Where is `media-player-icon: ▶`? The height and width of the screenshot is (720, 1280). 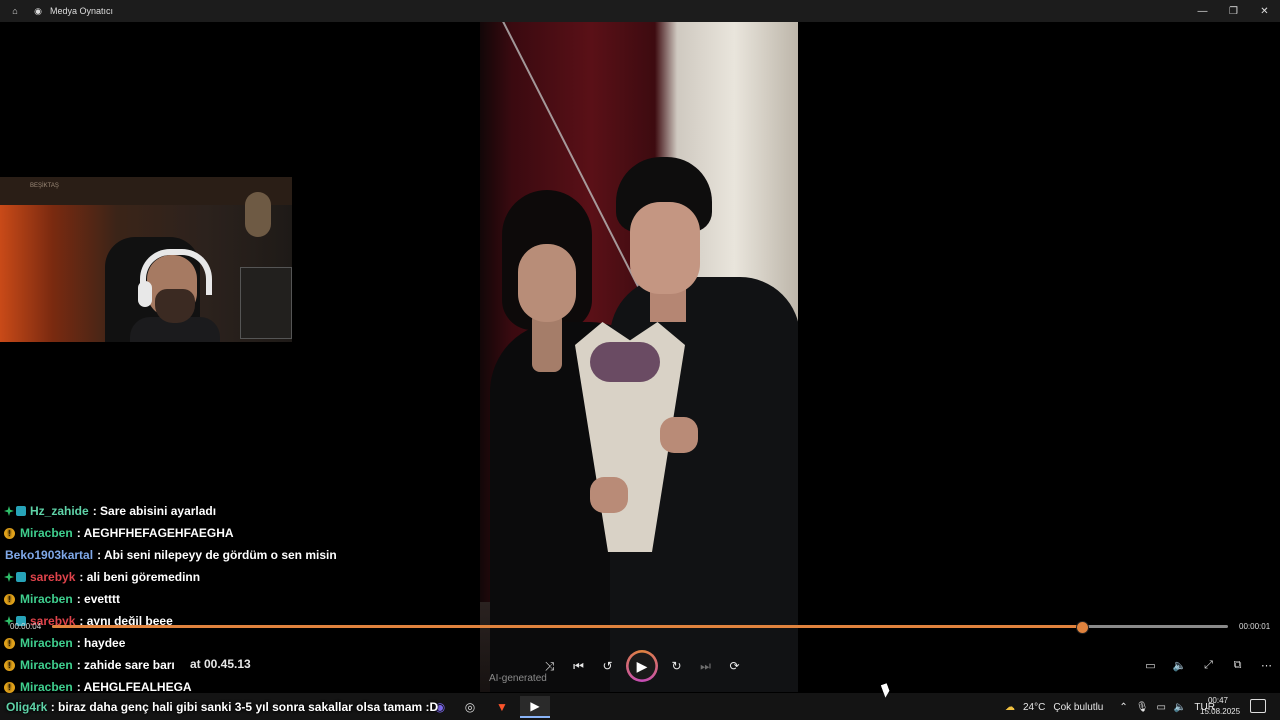 media-player-icon: ▶ is located at coordinates (535, 707).